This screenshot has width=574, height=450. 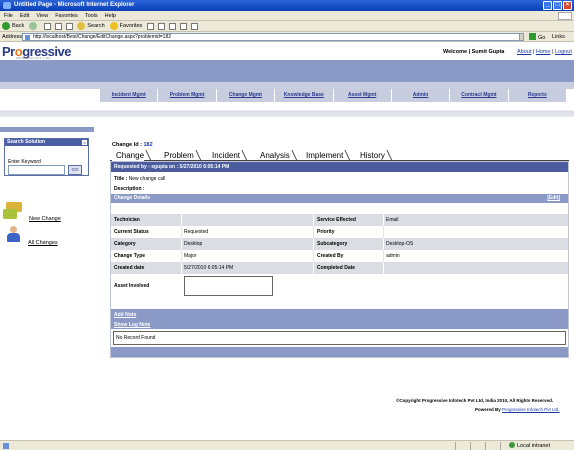 What do you see at coordinates (184, 26) in the screenshot?
I see `edit-icon` at bounding box center [184, 26].